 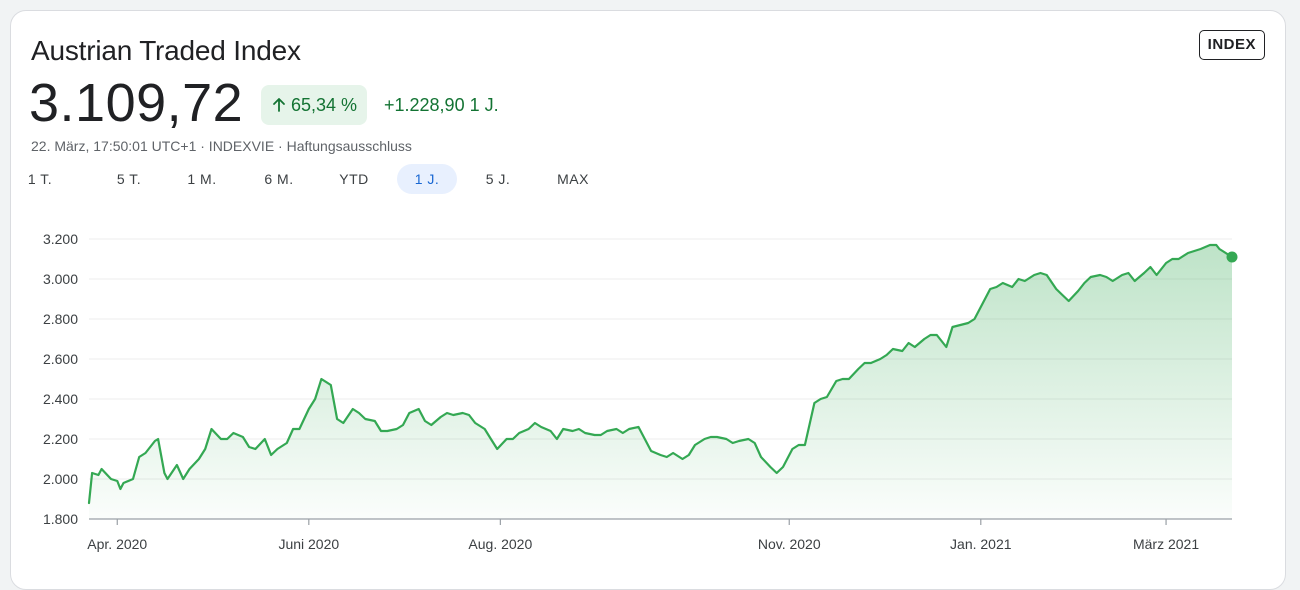 What do you see at coordinates (60, 239) in the screenshot?
I see `y-tick-label: 3.200` at bounding box center [60, 239].